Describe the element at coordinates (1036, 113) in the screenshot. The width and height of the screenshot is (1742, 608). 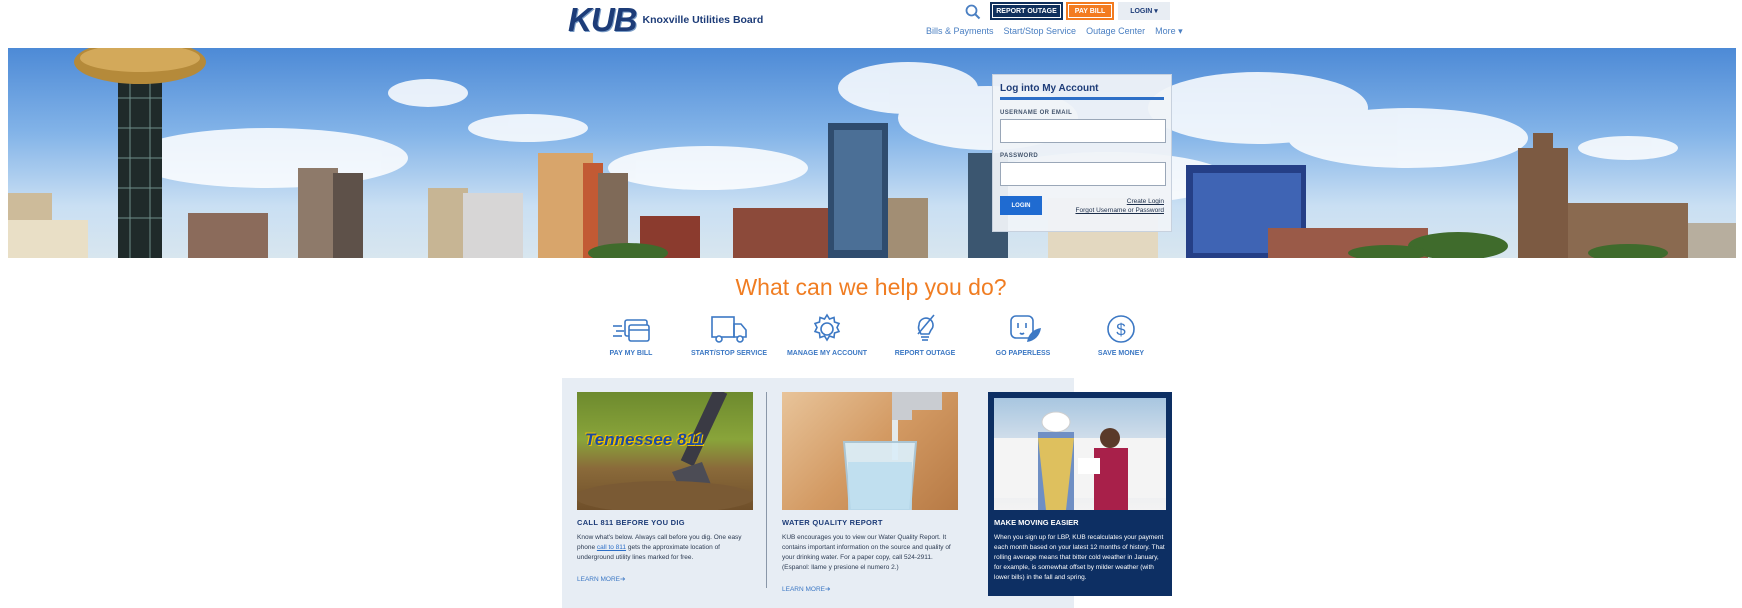
I see `username-label: USERNAME OR EMAIL` at that location.